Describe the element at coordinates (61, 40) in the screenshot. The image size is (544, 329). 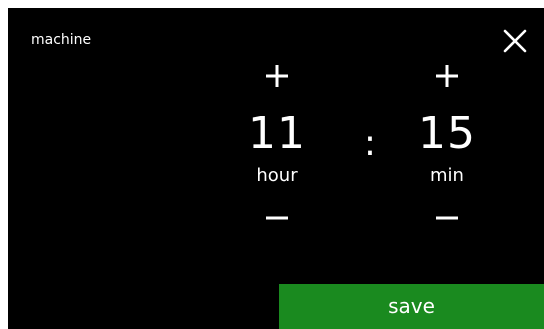
I see `app-title: machine` at that location.